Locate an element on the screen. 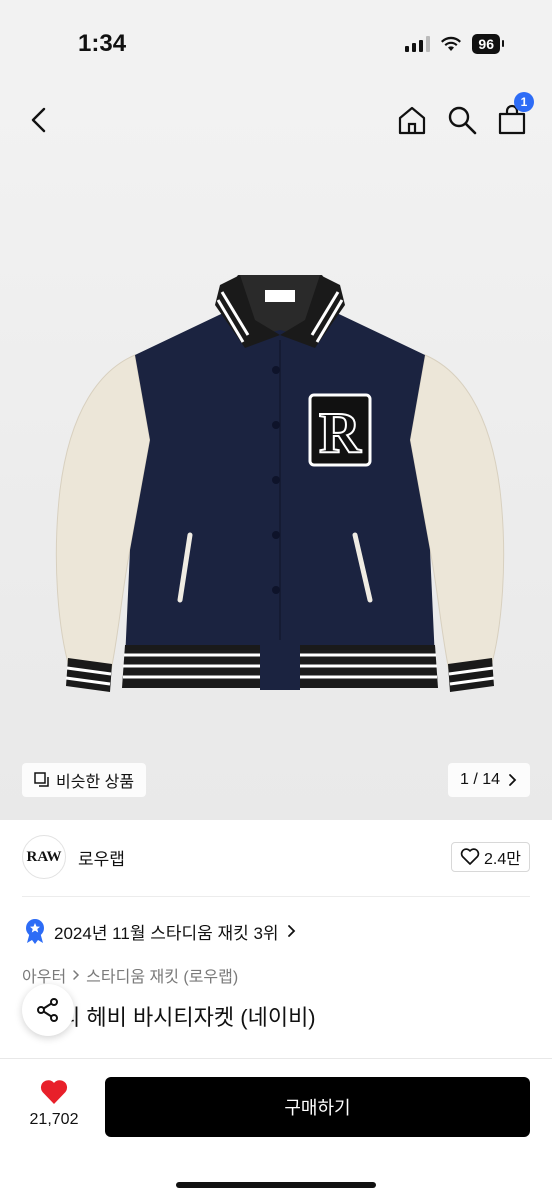  brand-logo: RAW is located at coordinates (44, 857).